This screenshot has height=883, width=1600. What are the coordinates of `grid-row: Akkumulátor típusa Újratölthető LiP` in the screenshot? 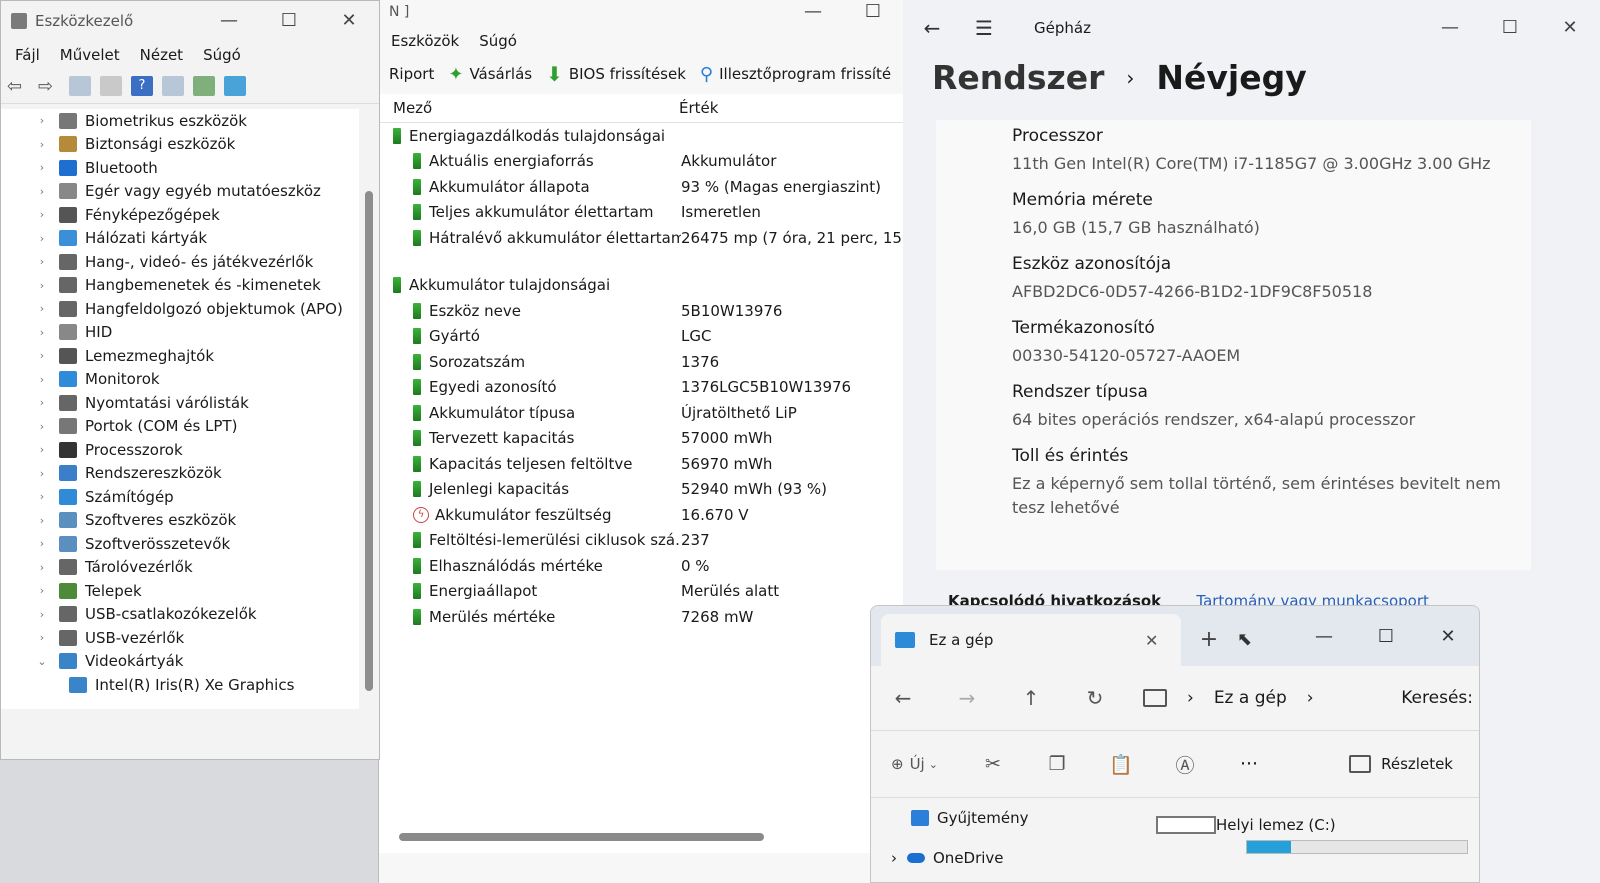 It's located at (641, 413).